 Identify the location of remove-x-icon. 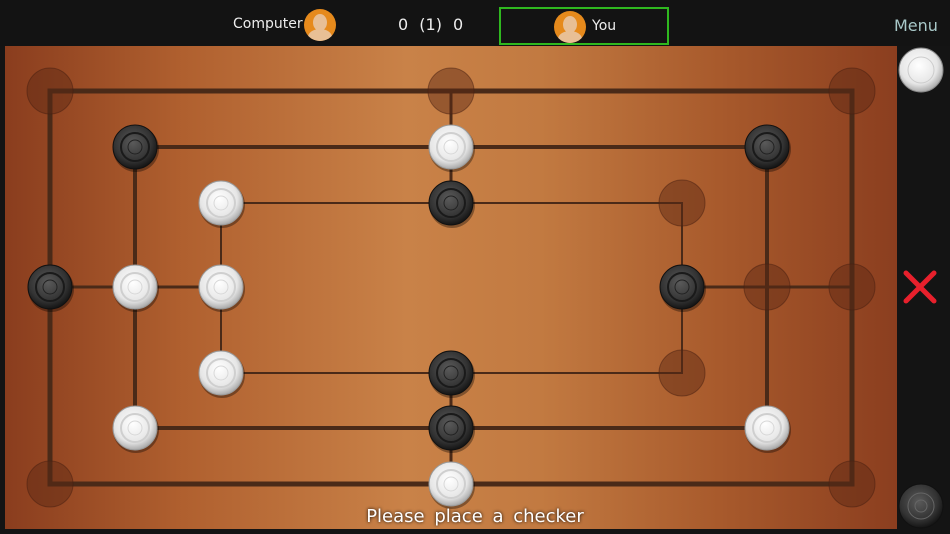
(920, 287).